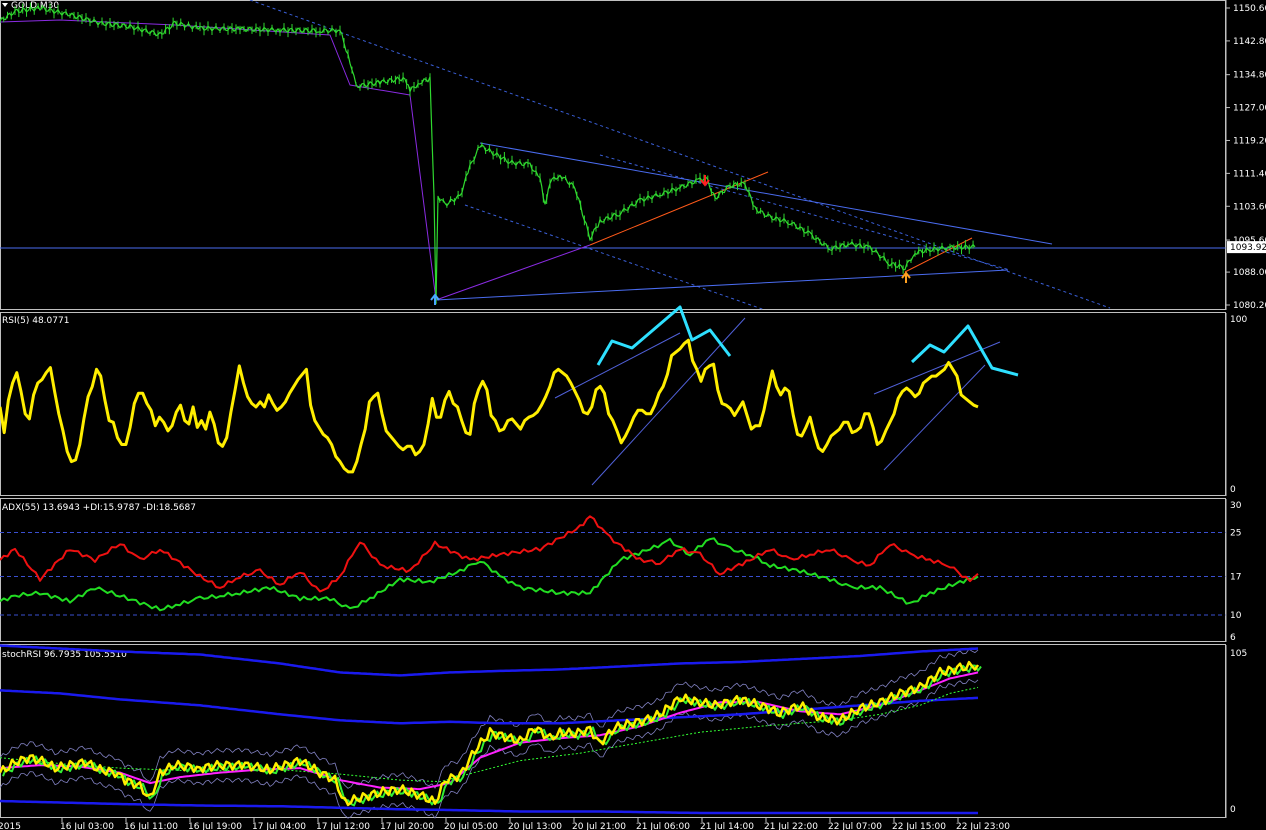 The width and height of the screenshot is (1266, 830). Describe the element at coordinates (489, 660) in the screenshot. I see `stoch-upper-band` at that location.